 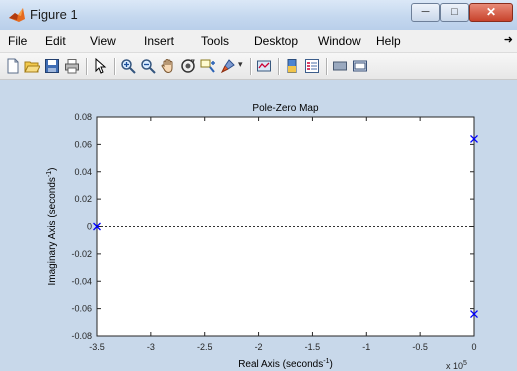 I want to click on y-tick-label: -0.02, so click(x=81, y=254).